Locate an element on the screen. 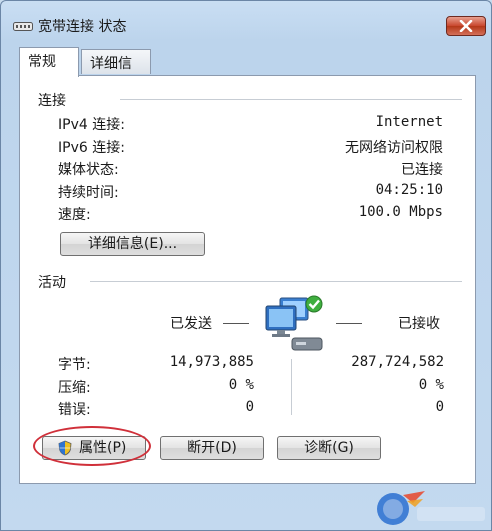  diagnose-button: 诊断(G) is located at coordinates (329, 448).